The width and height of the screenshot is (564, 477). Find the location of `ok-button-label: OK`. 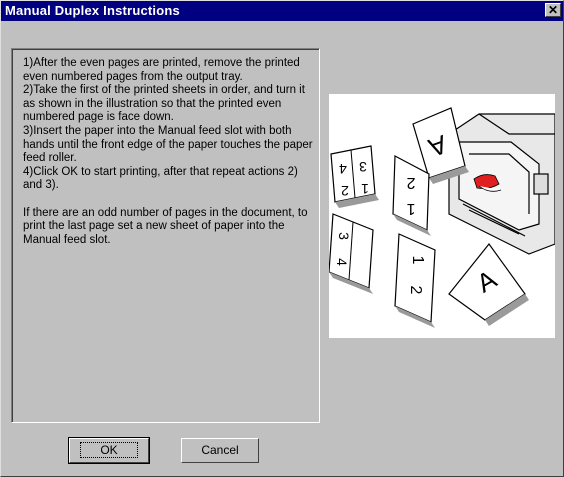

ok-button-label: OK is located at coordinates (109, 450).